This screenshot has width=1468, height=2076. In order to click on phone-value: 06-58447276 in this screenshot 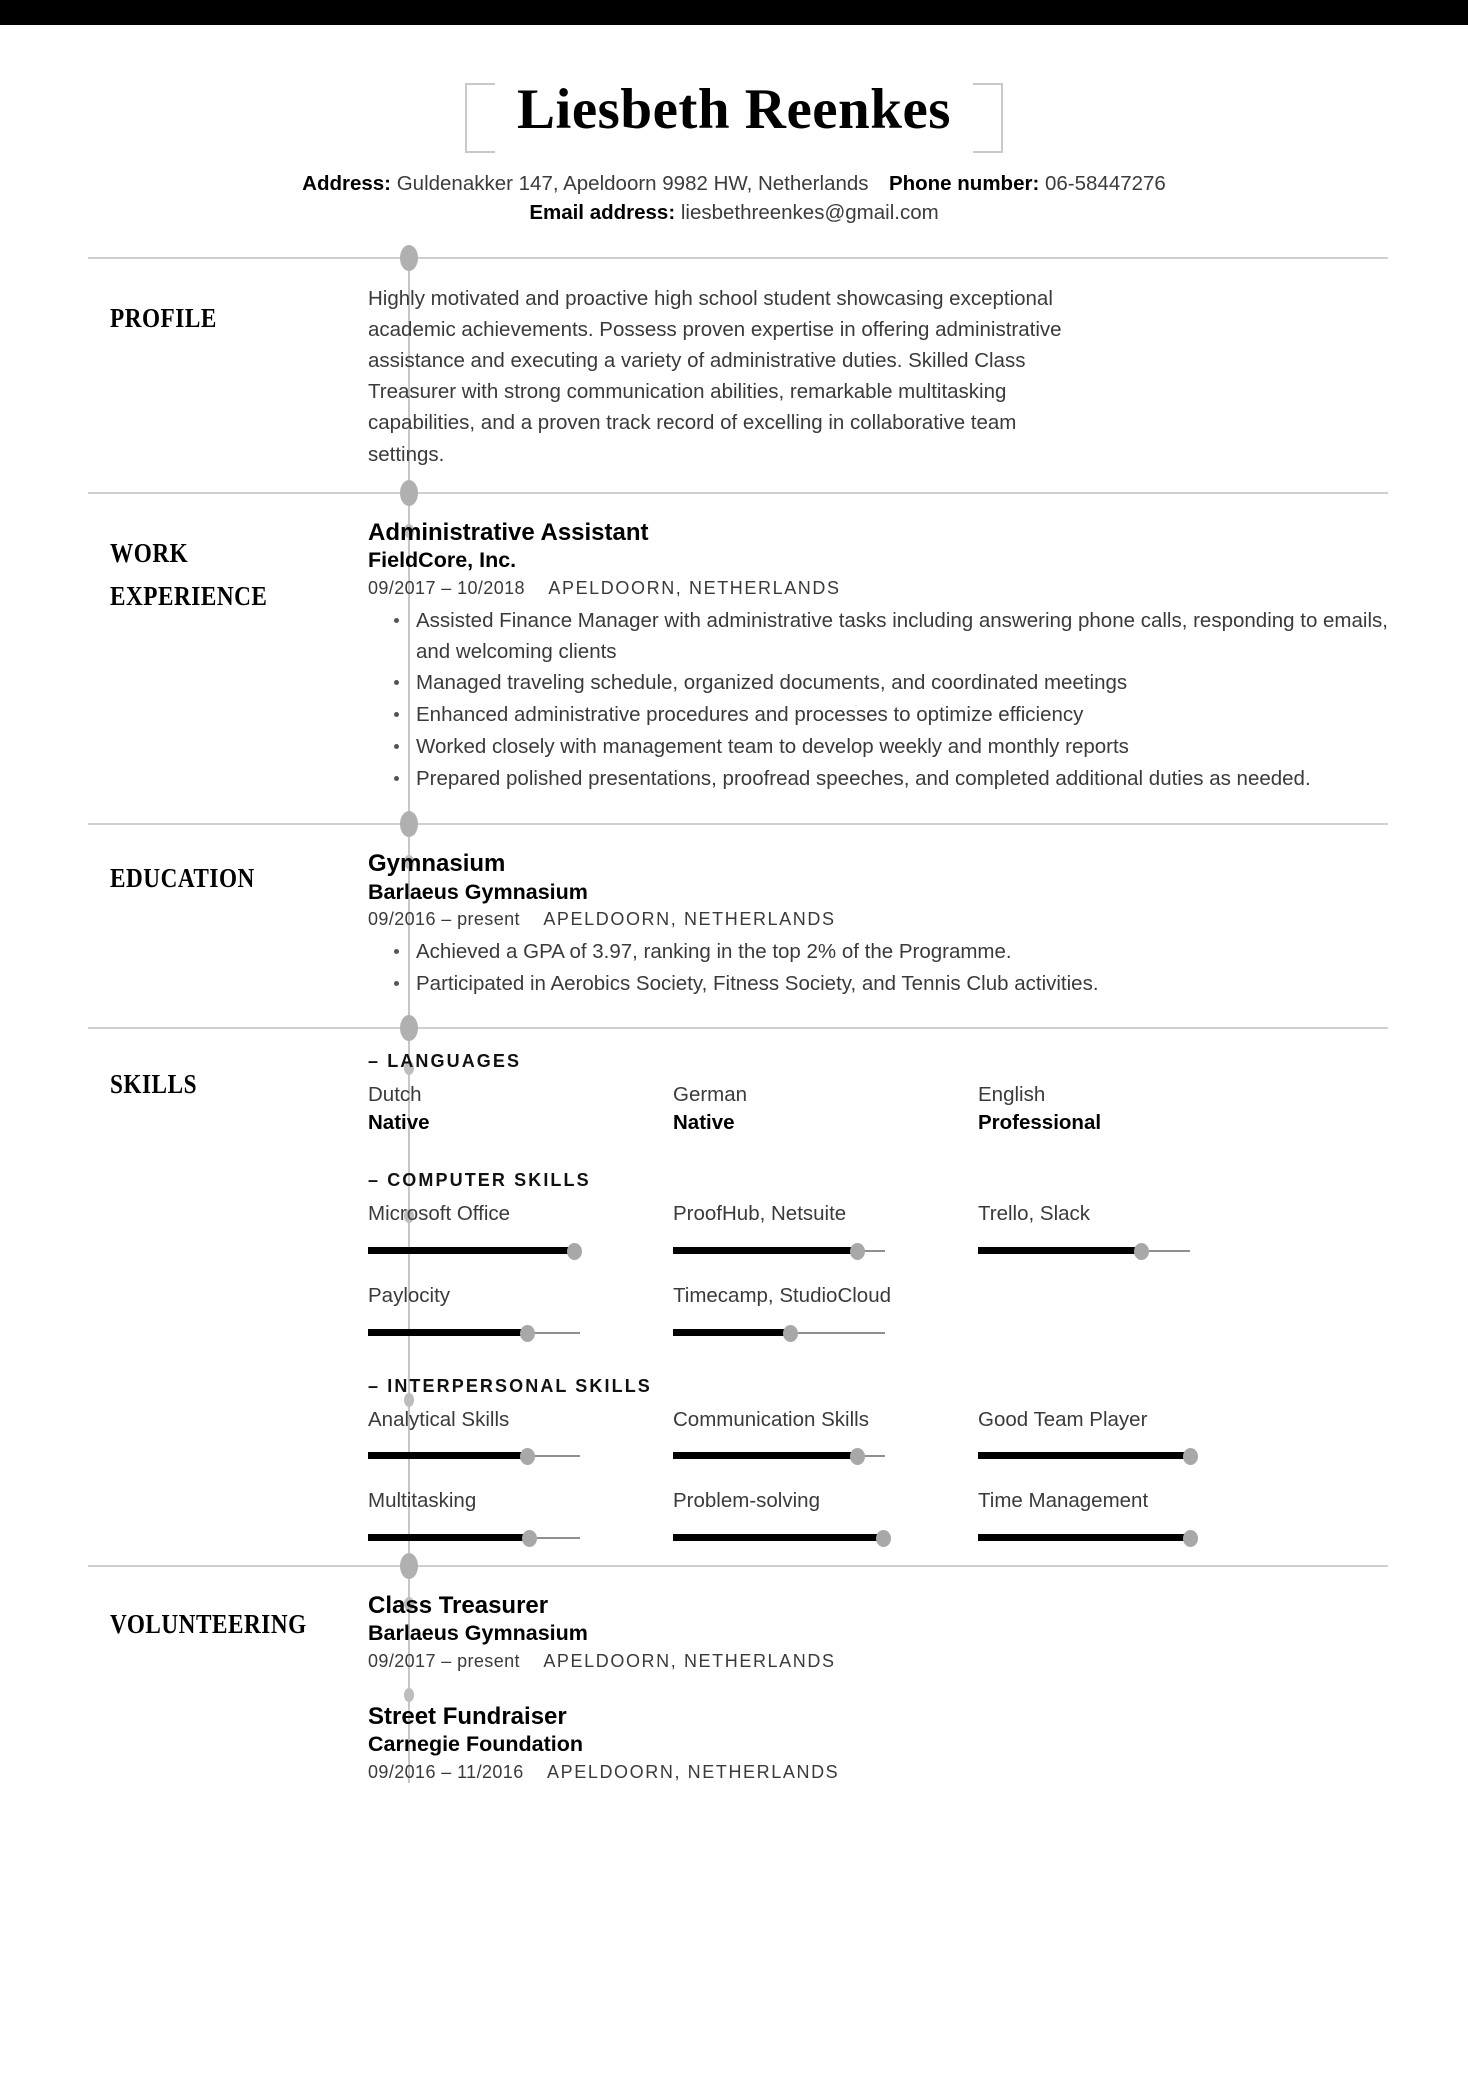, I will do `click(1105, 183)`.